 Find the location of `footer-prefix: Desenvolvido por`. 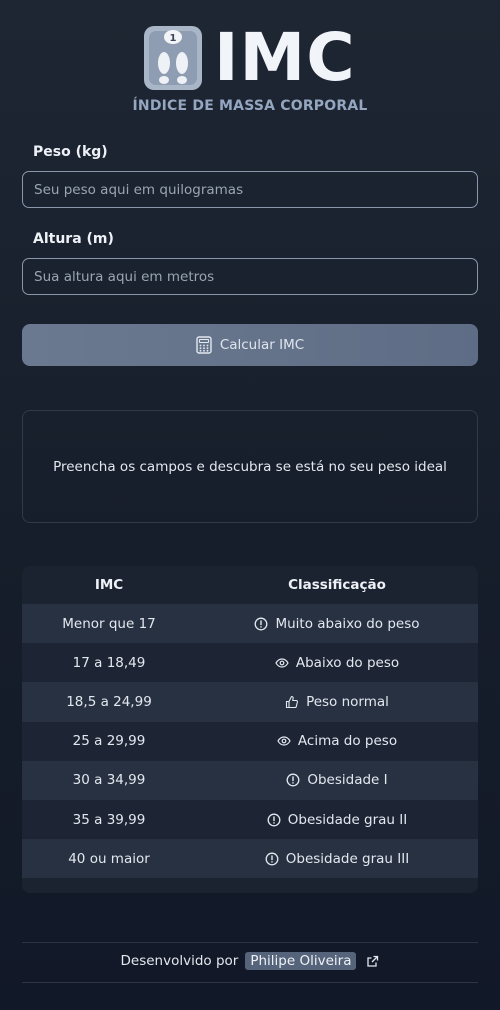

footer-prefix: Desenvolvido por is located at coordinates (179, 961).